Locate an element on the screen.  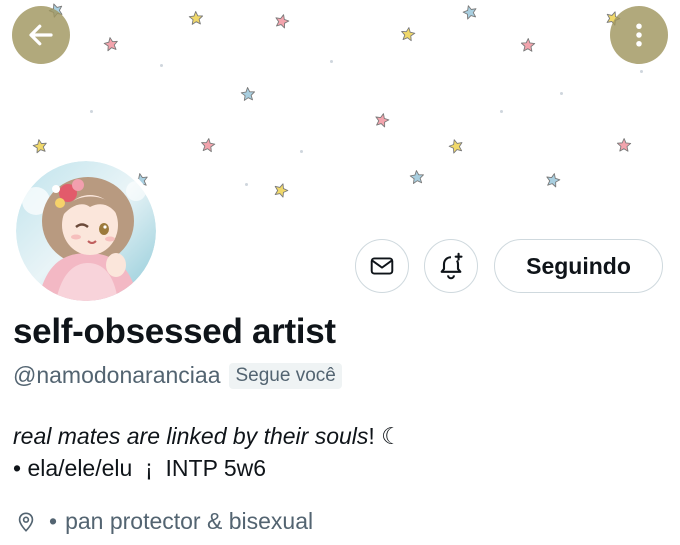
bio-line-1: real mates are linked by their souls! ☾ is located at coordinates (207, 436).